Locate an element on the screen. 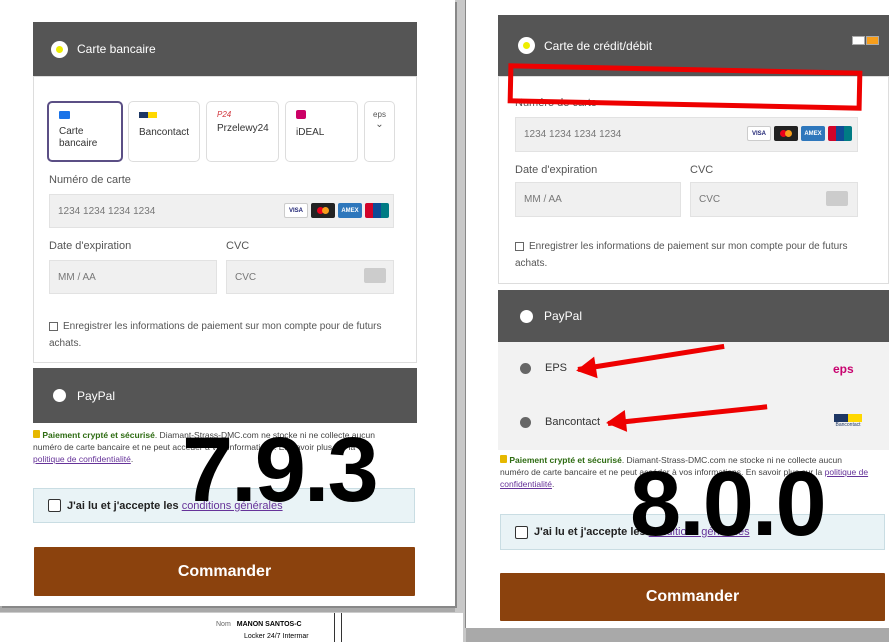 This screenshot has width=889, height=642. red-arrowhead-eps is located at coordinates (586, 369).